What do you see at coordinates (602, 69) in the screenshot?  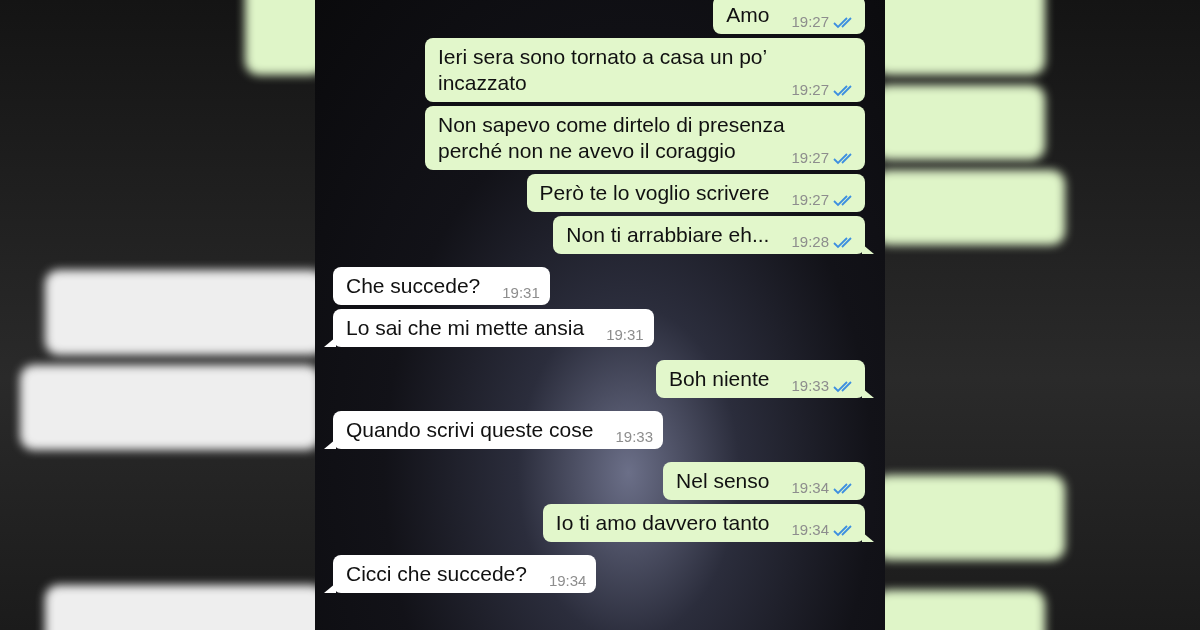 I see `message-text: Ieri sera sono tornato a casa un po’ incazzato` at bounding box center [602, 69].